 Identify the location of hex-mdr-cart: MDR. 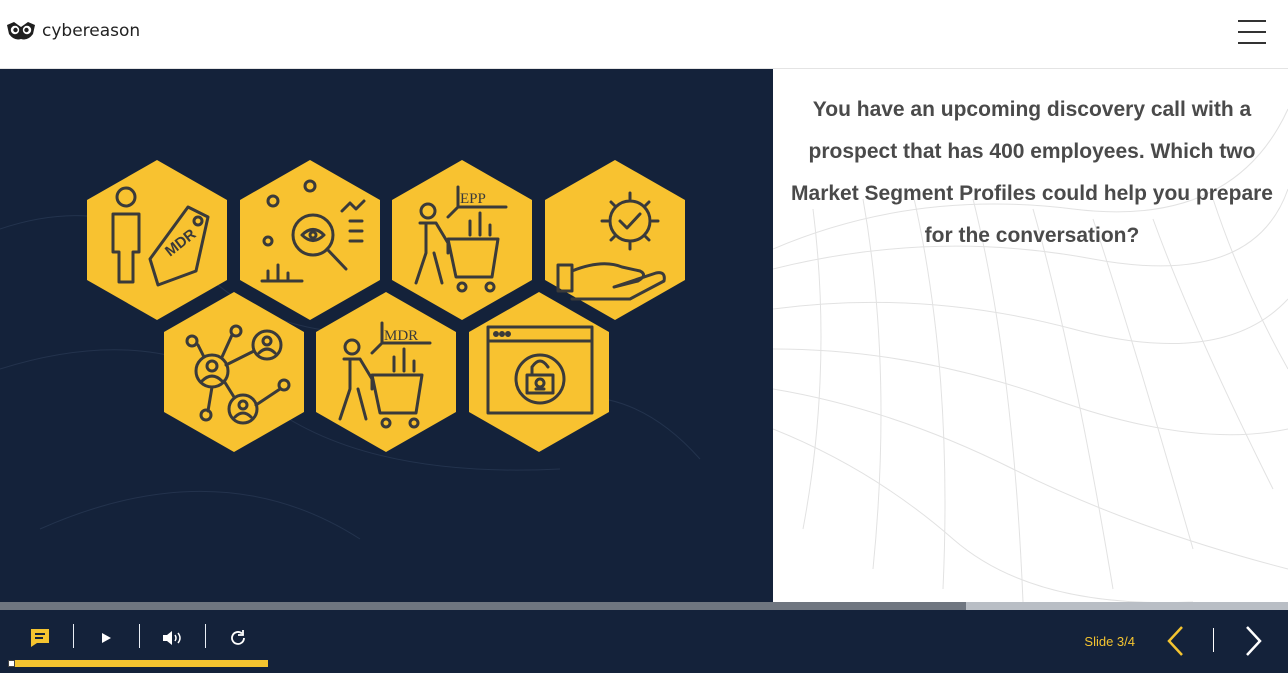
(386, 372).